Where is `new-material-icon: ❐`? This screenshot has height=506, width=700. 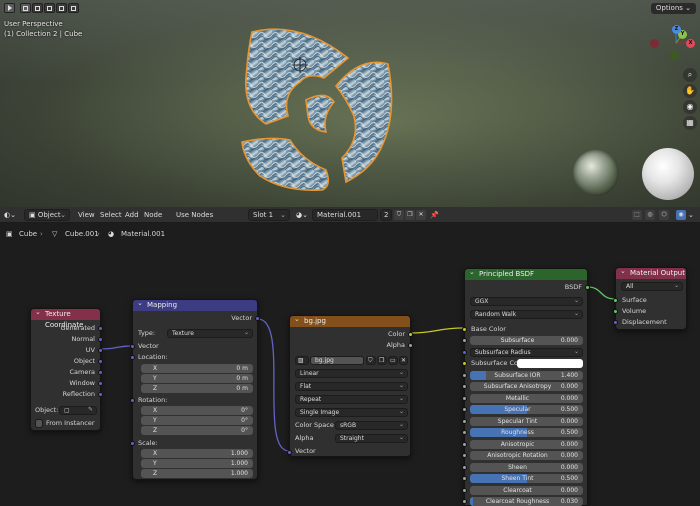
new-material-icon: ❐ is located at coordinates (410, 215).